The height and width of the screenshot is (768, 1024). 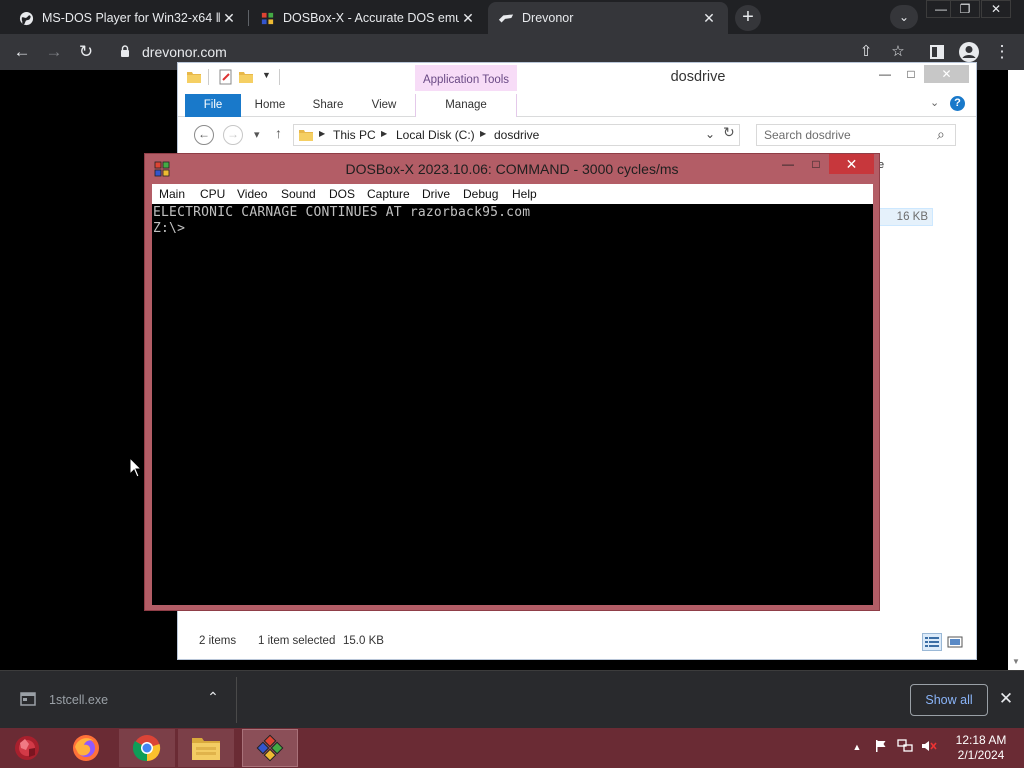 I want to click on start-orb-icon, so click(x=27, y=748).